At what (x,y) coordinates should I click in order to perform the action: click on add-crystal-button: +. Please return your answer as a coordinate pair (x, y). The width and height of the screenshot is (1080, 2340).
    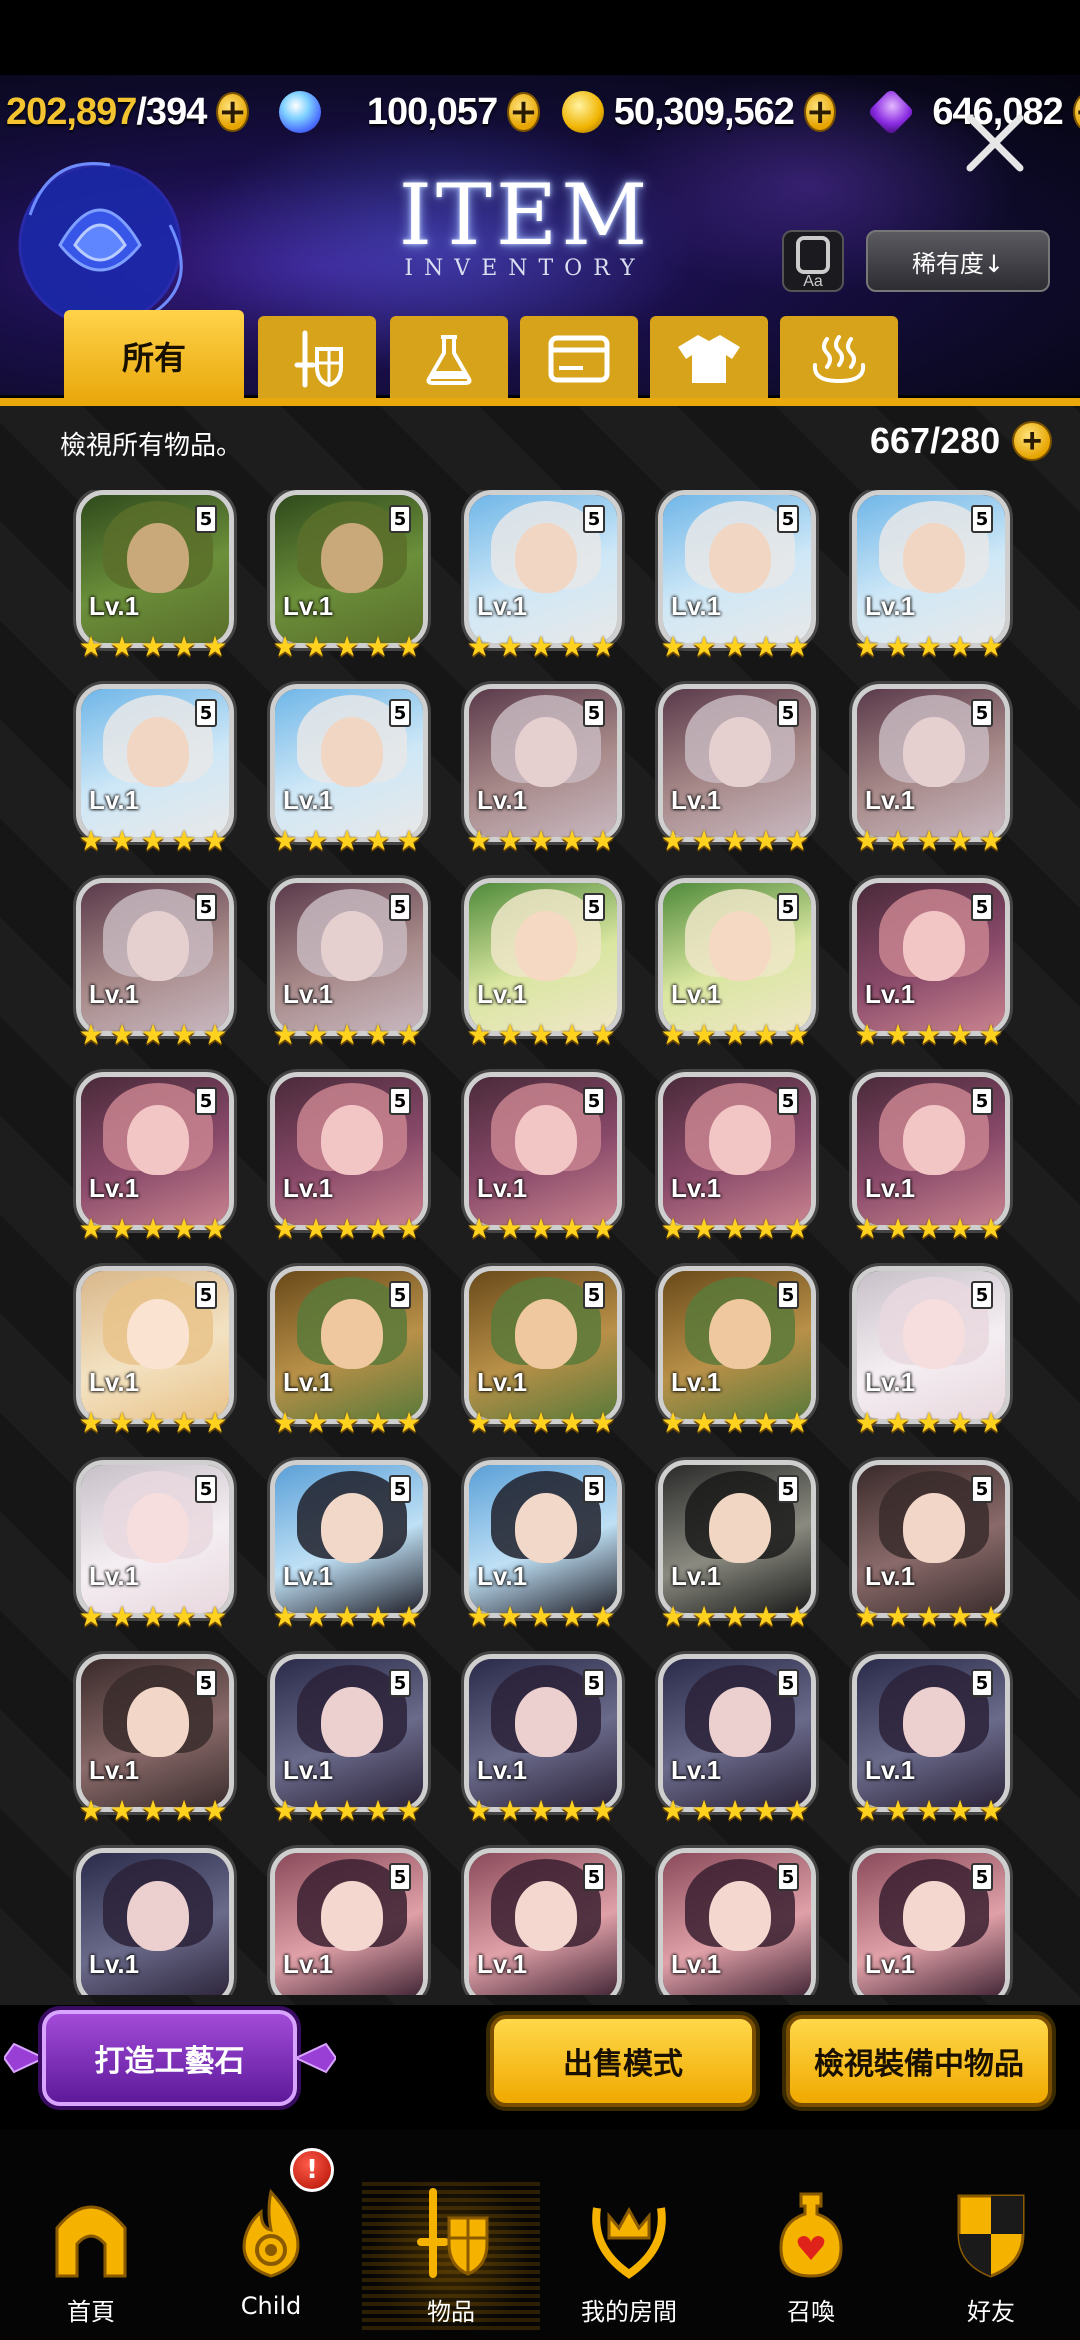
    Looking at the image, I should click on (523, 112).